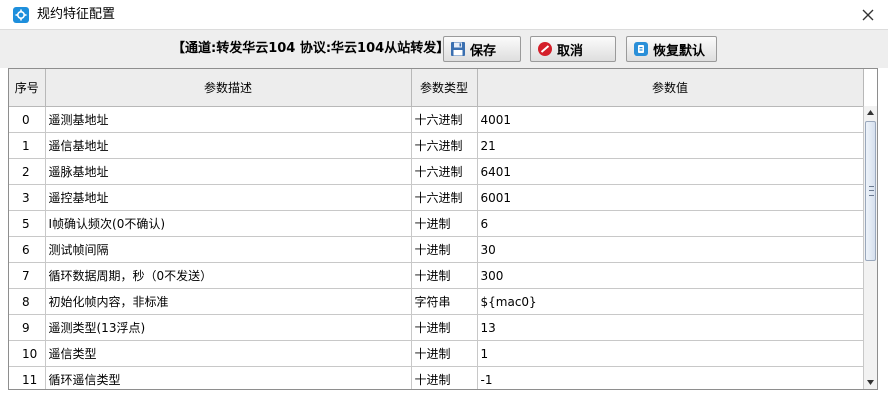 The height and width of the screenshot is (400, 888). I want to click on close-icon, so click(868, 15).